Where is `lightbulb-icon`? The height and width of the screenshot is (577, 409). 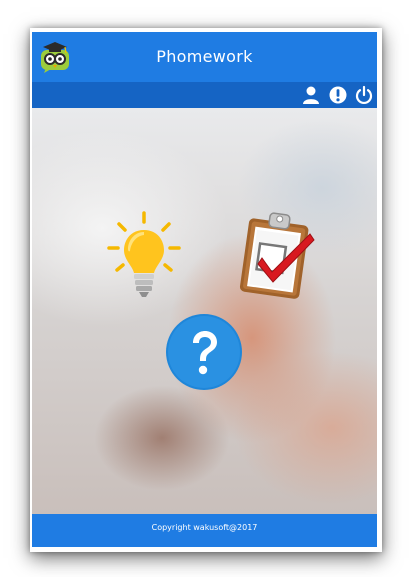
lightbulb-icon is located at coordinates (144, 256).